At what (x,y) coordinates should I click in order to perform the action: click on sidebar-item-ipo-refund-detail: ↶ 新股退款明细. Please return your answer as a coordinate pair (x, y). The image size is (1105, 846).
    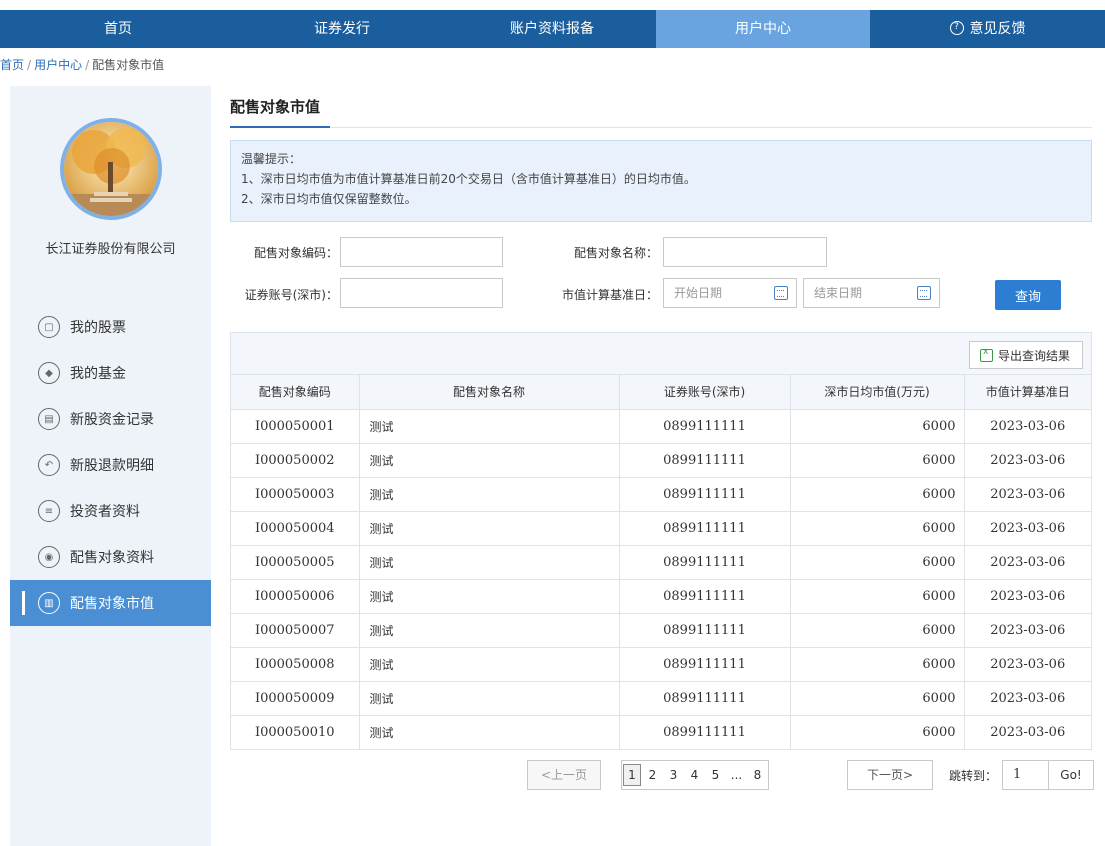
    Looking at the image, I should click on (110, 465).